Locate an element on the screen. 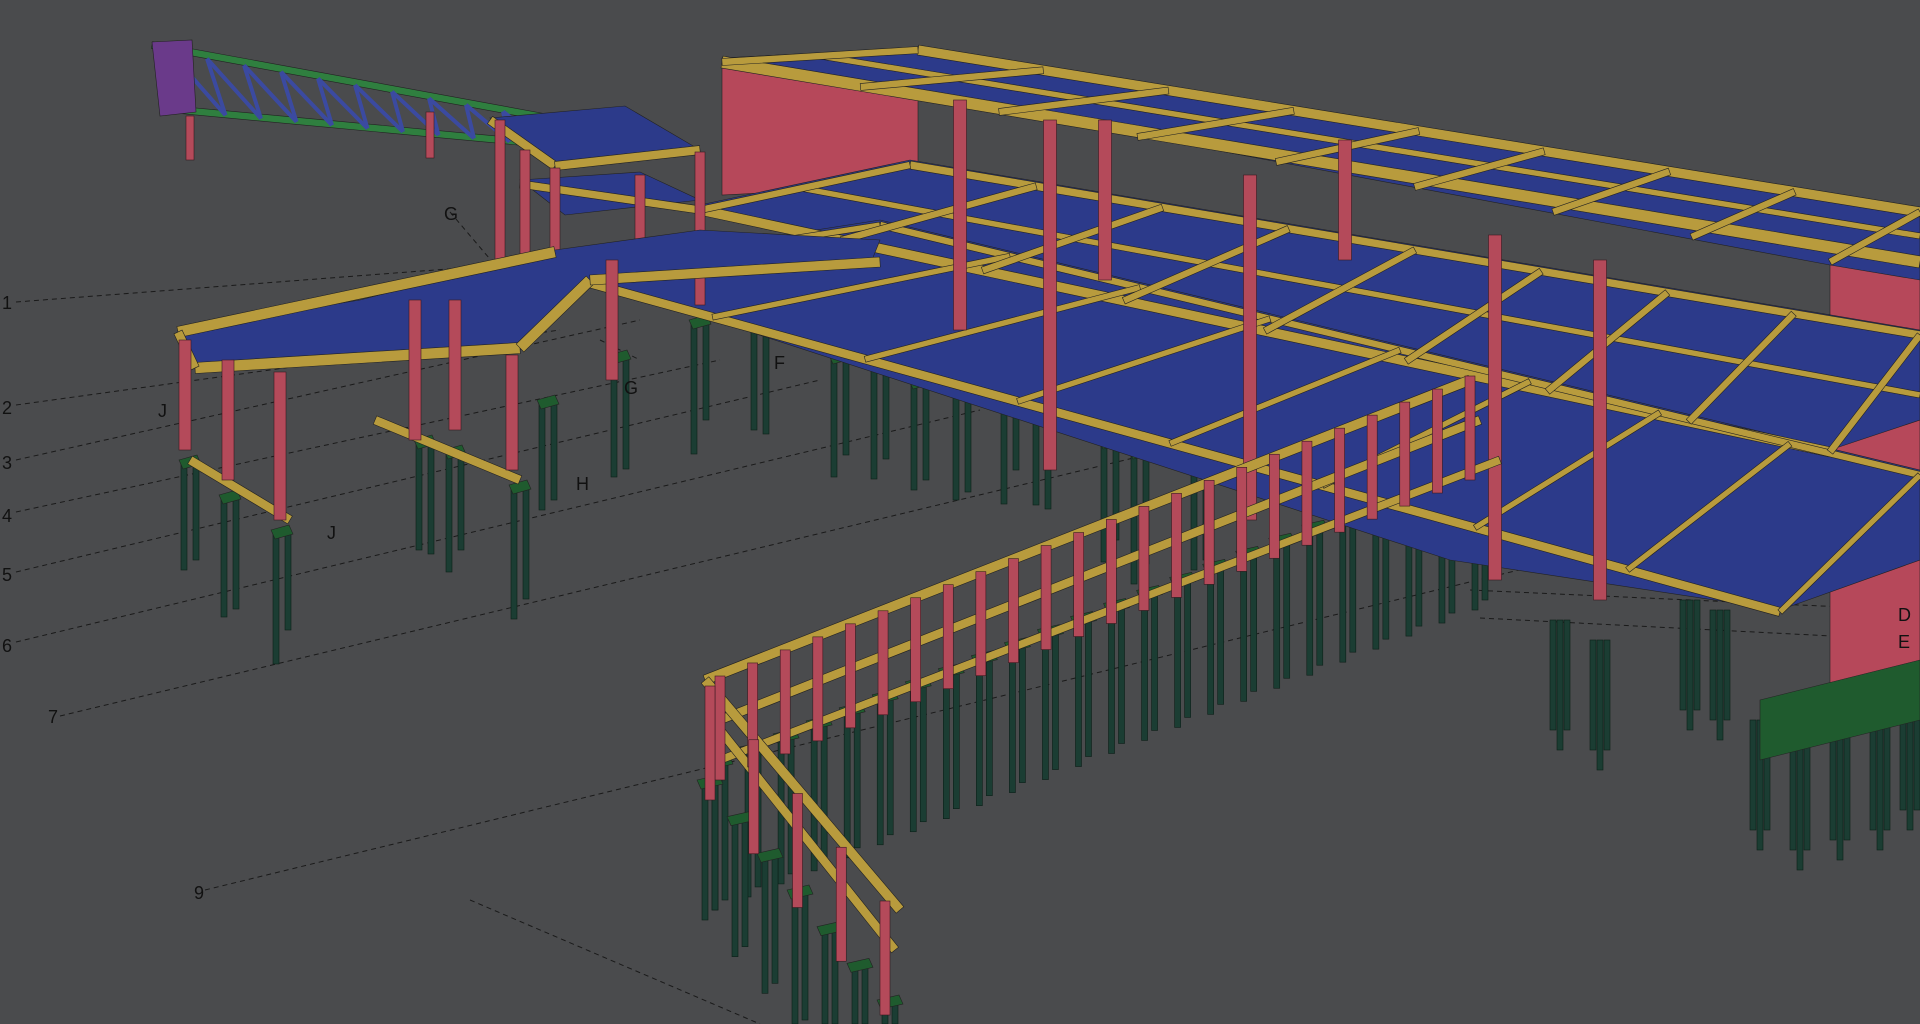  gridline-label-9: 9 is located at coordinates (199, 893).